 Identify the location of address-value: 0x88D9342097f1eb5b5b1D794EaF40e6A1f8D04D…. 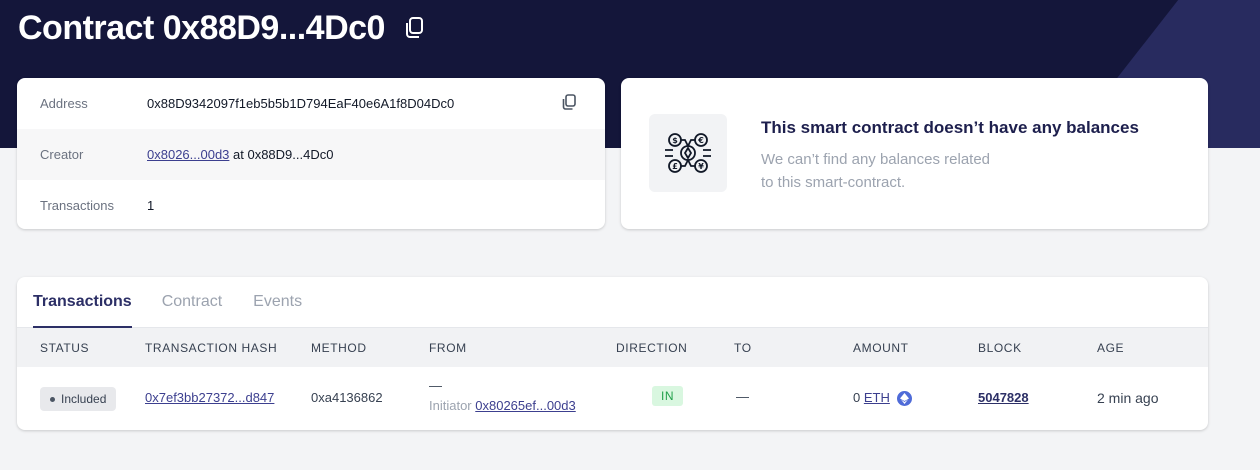
(301, 103).